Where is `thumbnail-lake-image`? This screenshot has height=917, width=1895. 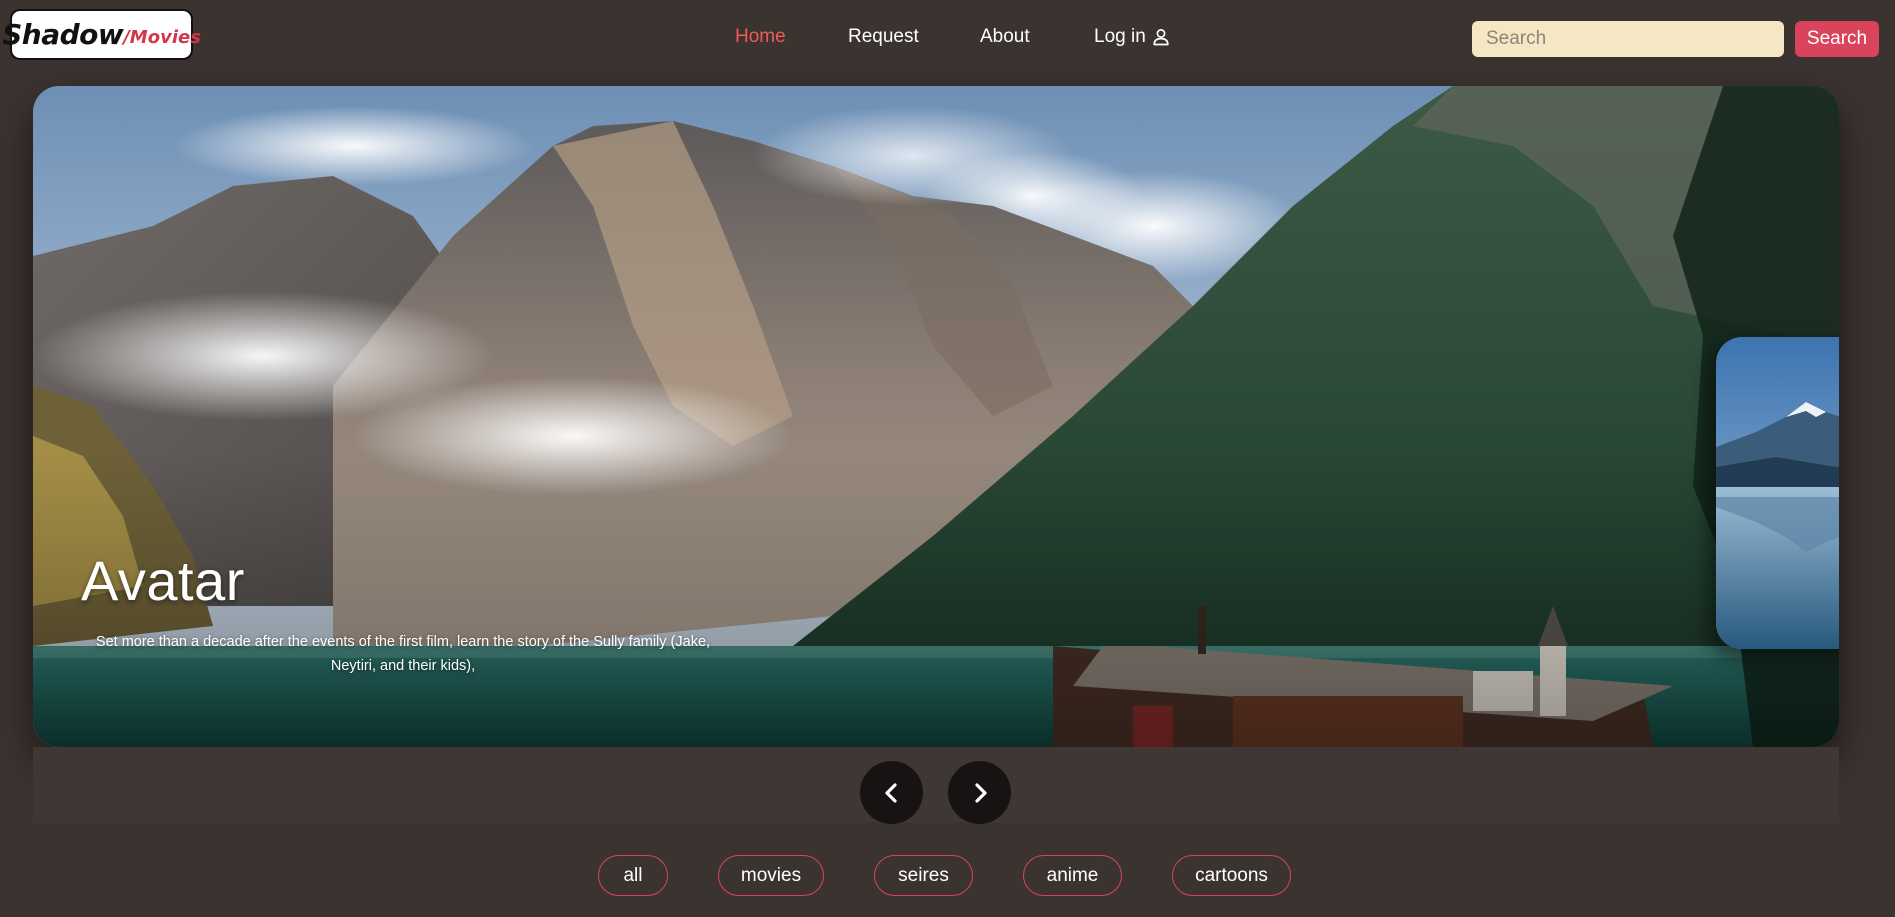 thumbnail-lake-image is located at coordinates (1777, 493).